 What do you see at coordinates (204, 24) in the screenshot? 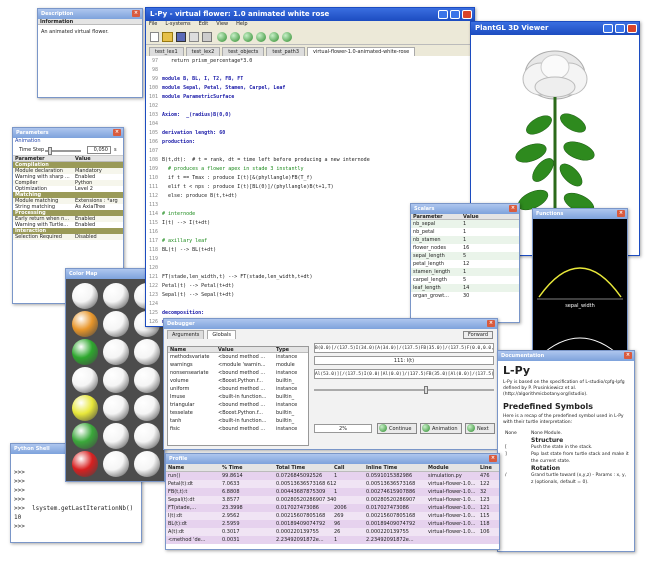
I see `menu-edit: Edit` at bounding box center [204, 24].